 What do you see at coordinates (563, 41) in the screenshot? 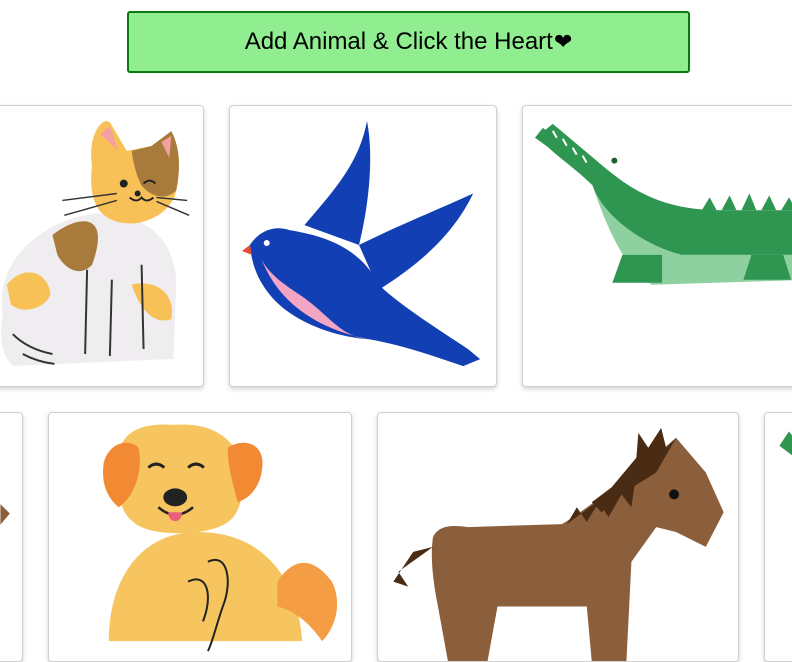
I see `heart-glyph-icon: ❤` at bounding box center [563, 41].